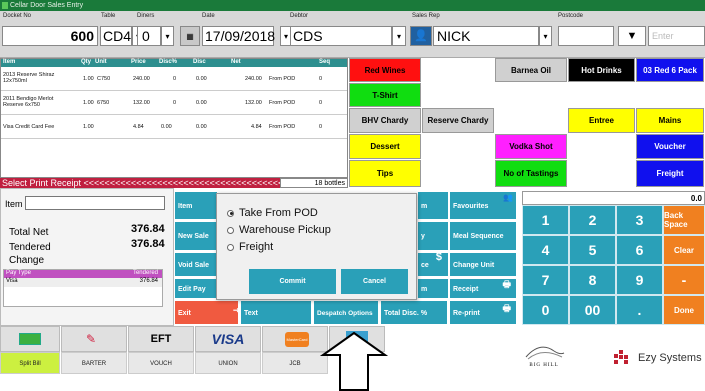  Describe the element at coordinates (592, 280) in the screenshot. I see `keypad-key: 8` at that location.